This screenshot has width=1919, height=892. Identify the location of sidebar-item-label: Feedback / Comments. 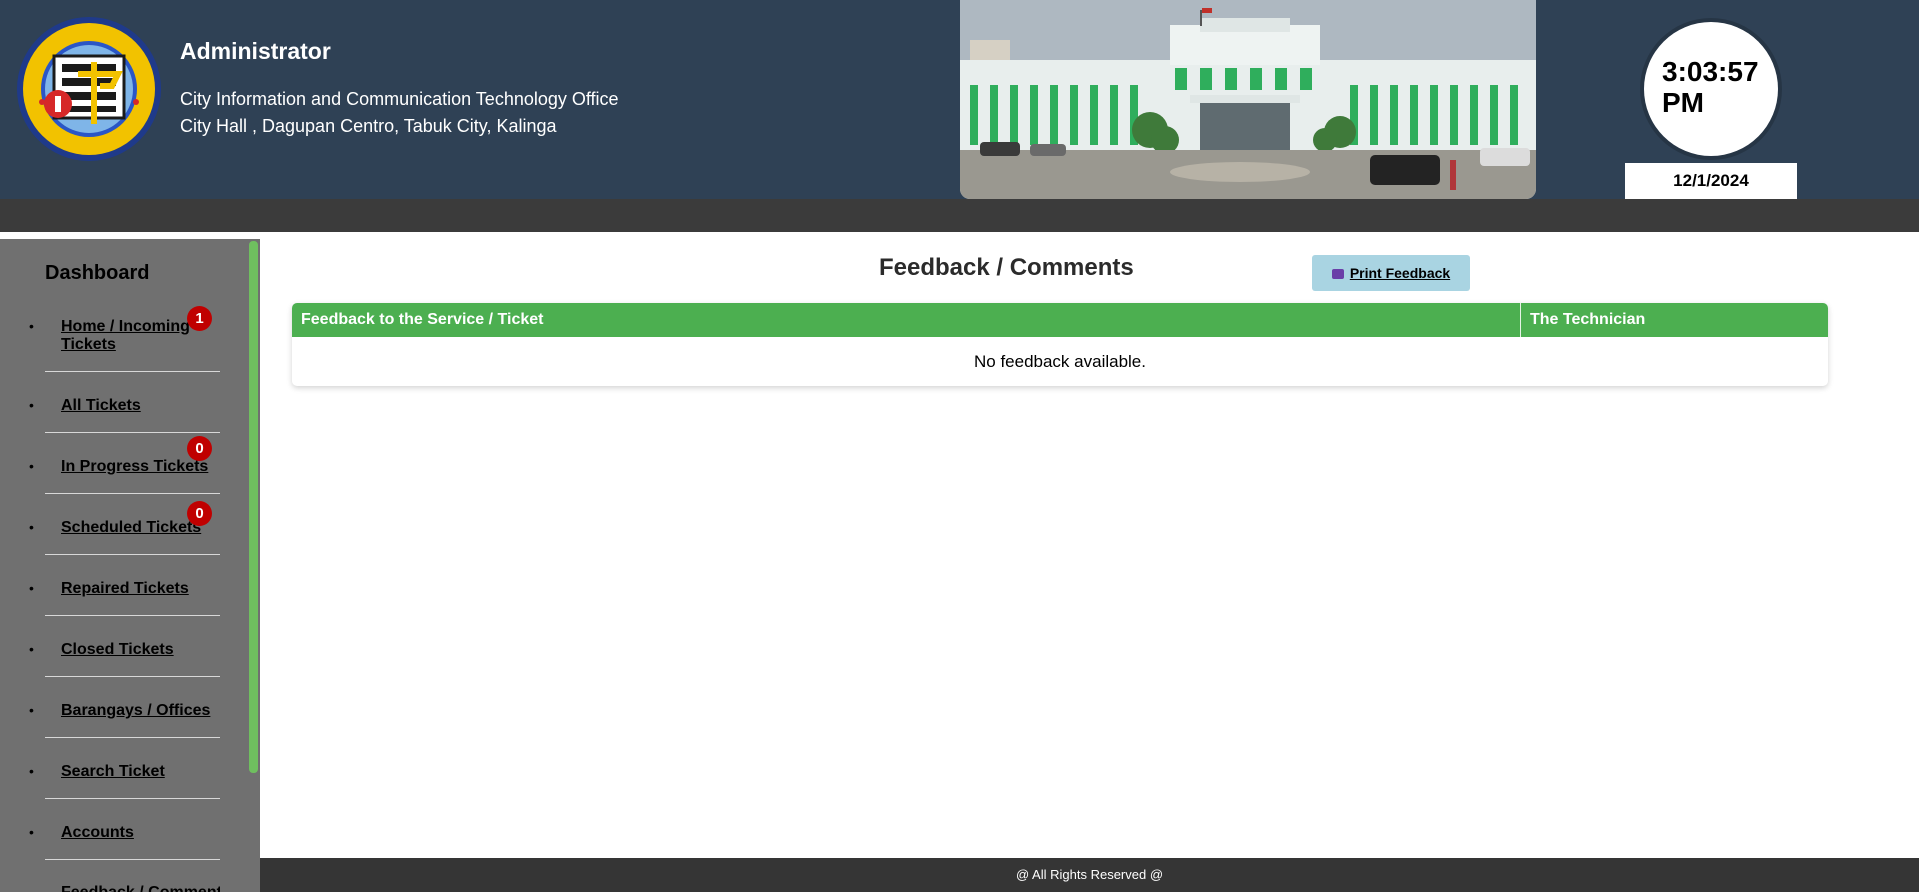
(140, 888).